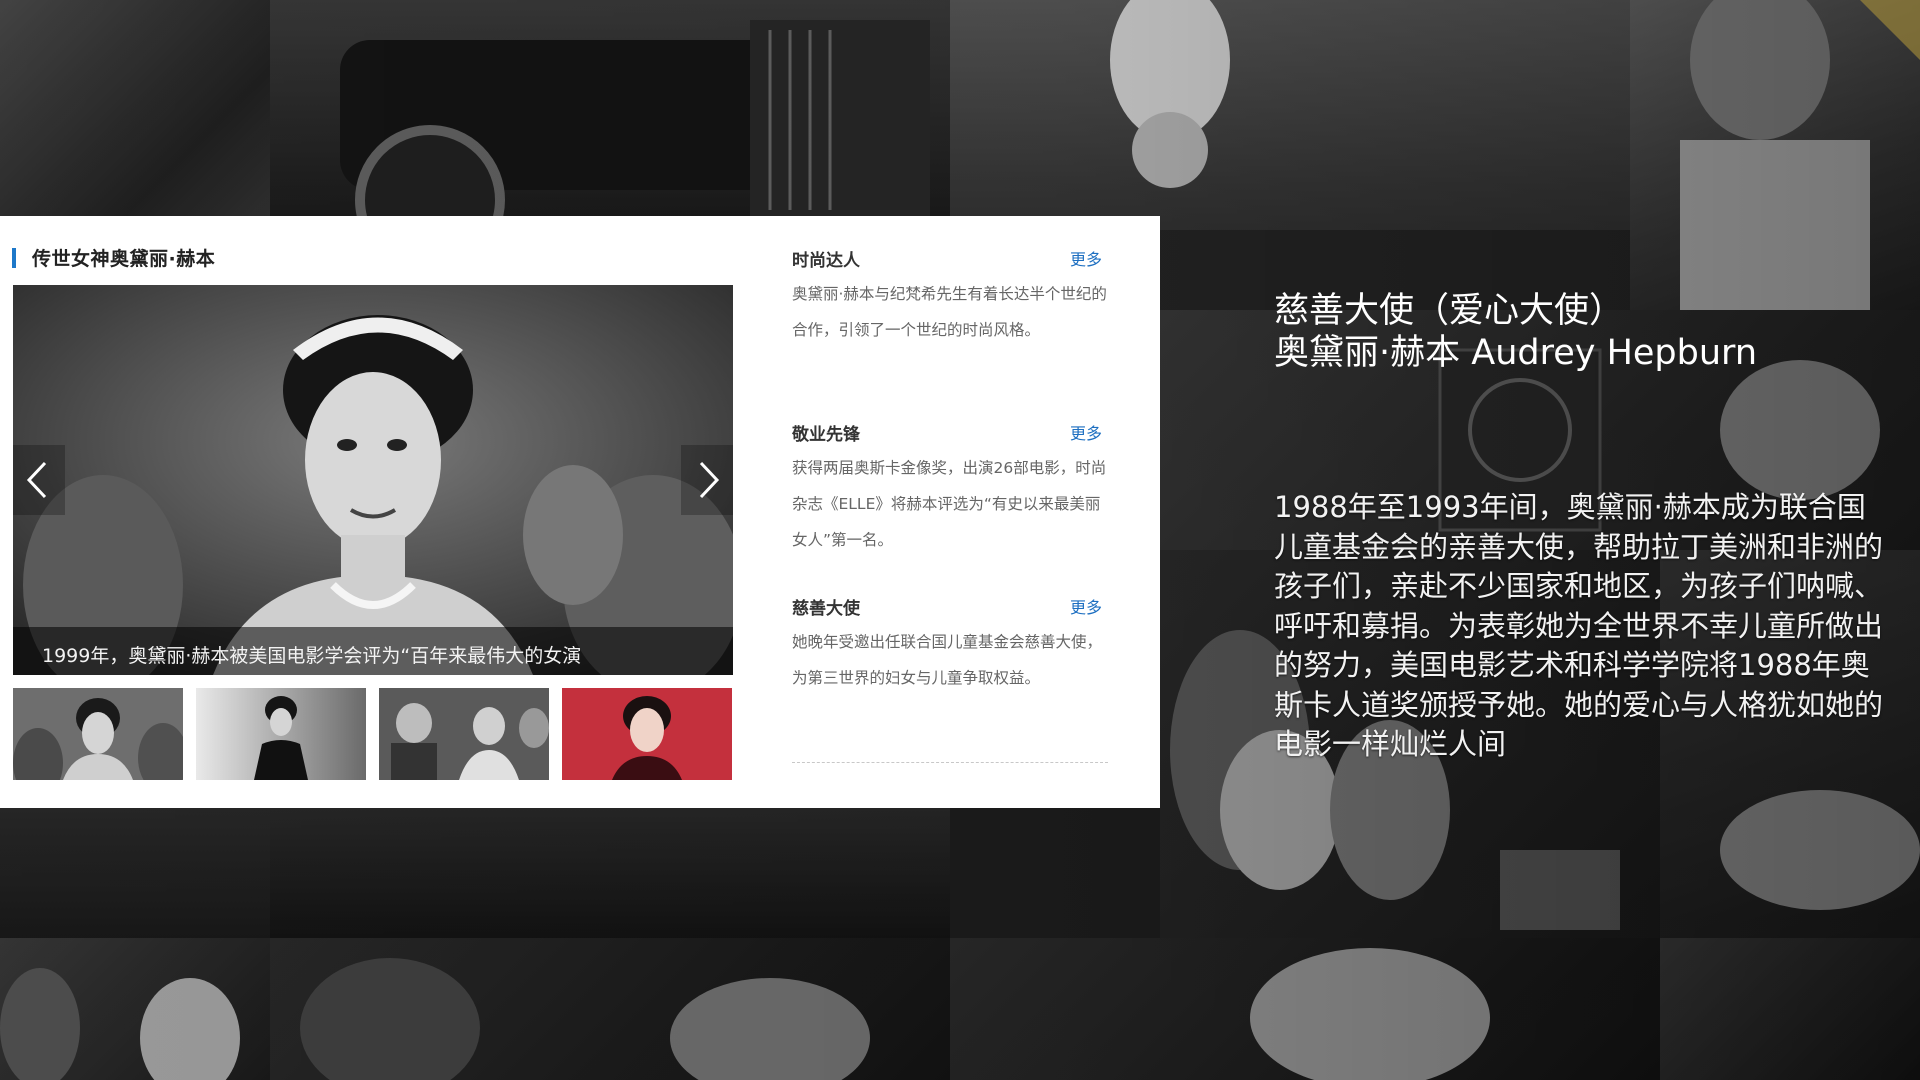  Describe the element at coordinates (826, 609) in the screenshot. I see `section-title-charity: 慈善大使` at that location.